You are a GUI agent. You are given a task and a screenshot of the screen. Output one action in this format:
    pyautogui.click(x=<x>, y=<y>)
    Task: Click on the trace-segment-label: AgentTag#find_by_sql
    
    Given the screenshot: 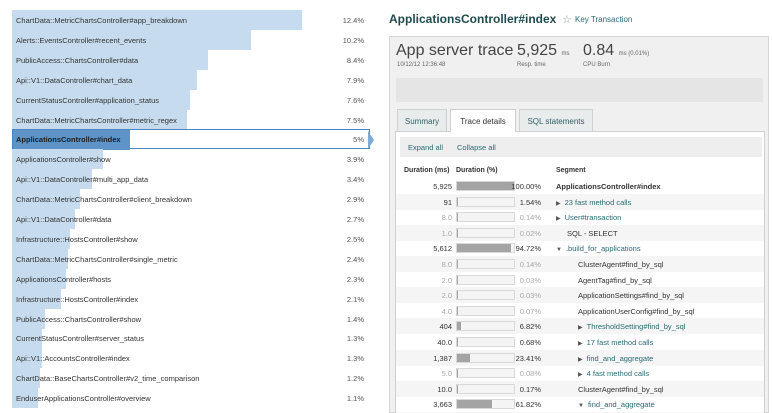 What is the action you would take?
    pyautogui.click(x=615, y=280)
    